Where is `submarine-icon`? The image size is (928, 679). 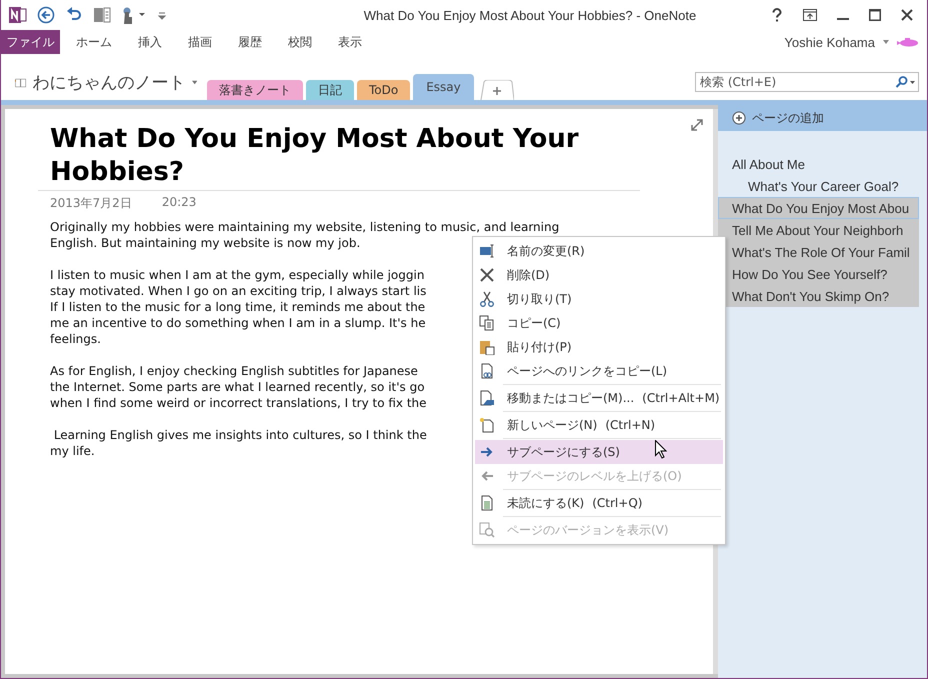
submarine-icon is located at coordinates (908, 42).